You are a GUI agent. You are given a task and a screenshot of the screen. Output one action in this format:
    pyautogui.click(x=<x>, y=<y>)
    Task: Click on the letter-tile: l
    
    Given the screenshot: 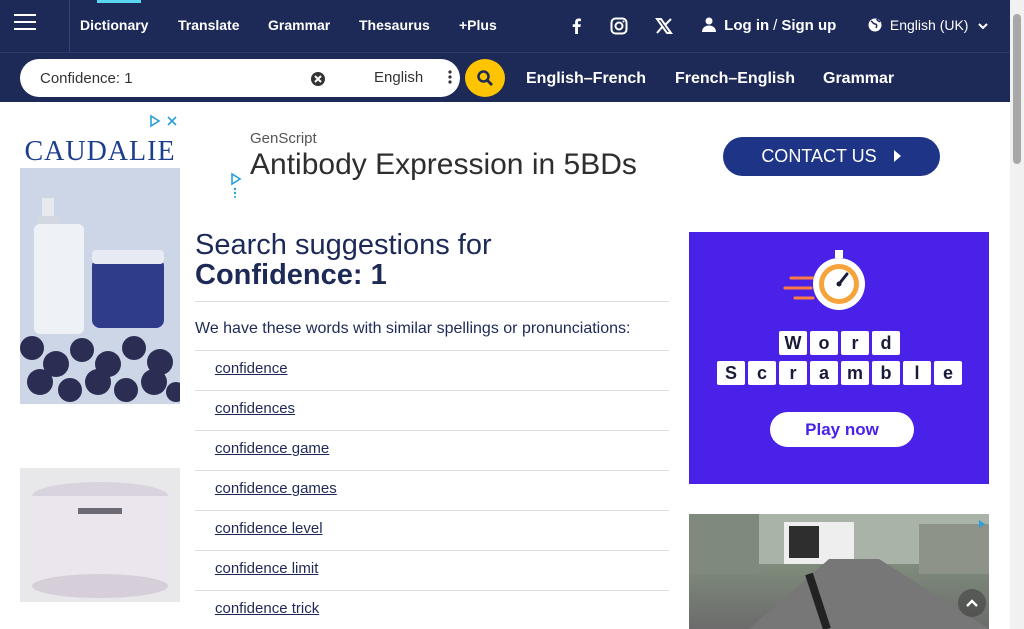 What is the action you would take?
    pyautogui.click(x=917, y=373)
    